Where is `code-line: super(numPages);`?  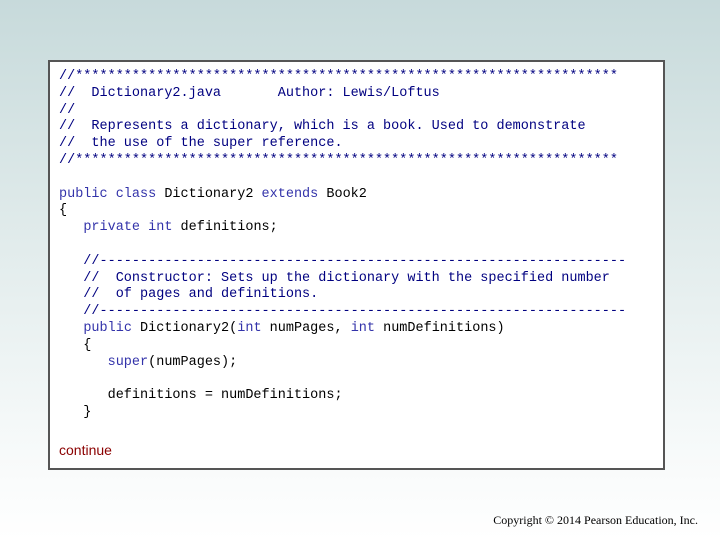 code-line: super(numPages); is located at coordinates (172, 362).